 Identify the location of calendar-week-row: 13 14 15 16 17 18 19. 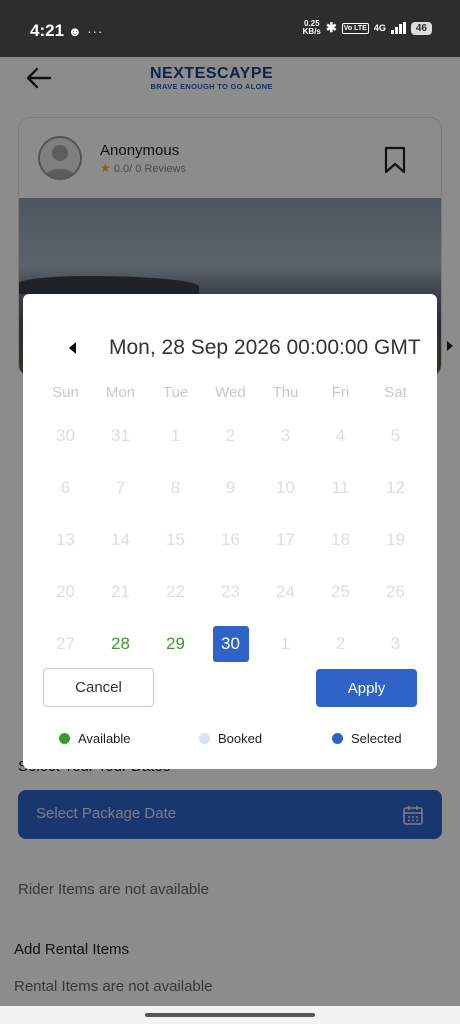
(230, 548).